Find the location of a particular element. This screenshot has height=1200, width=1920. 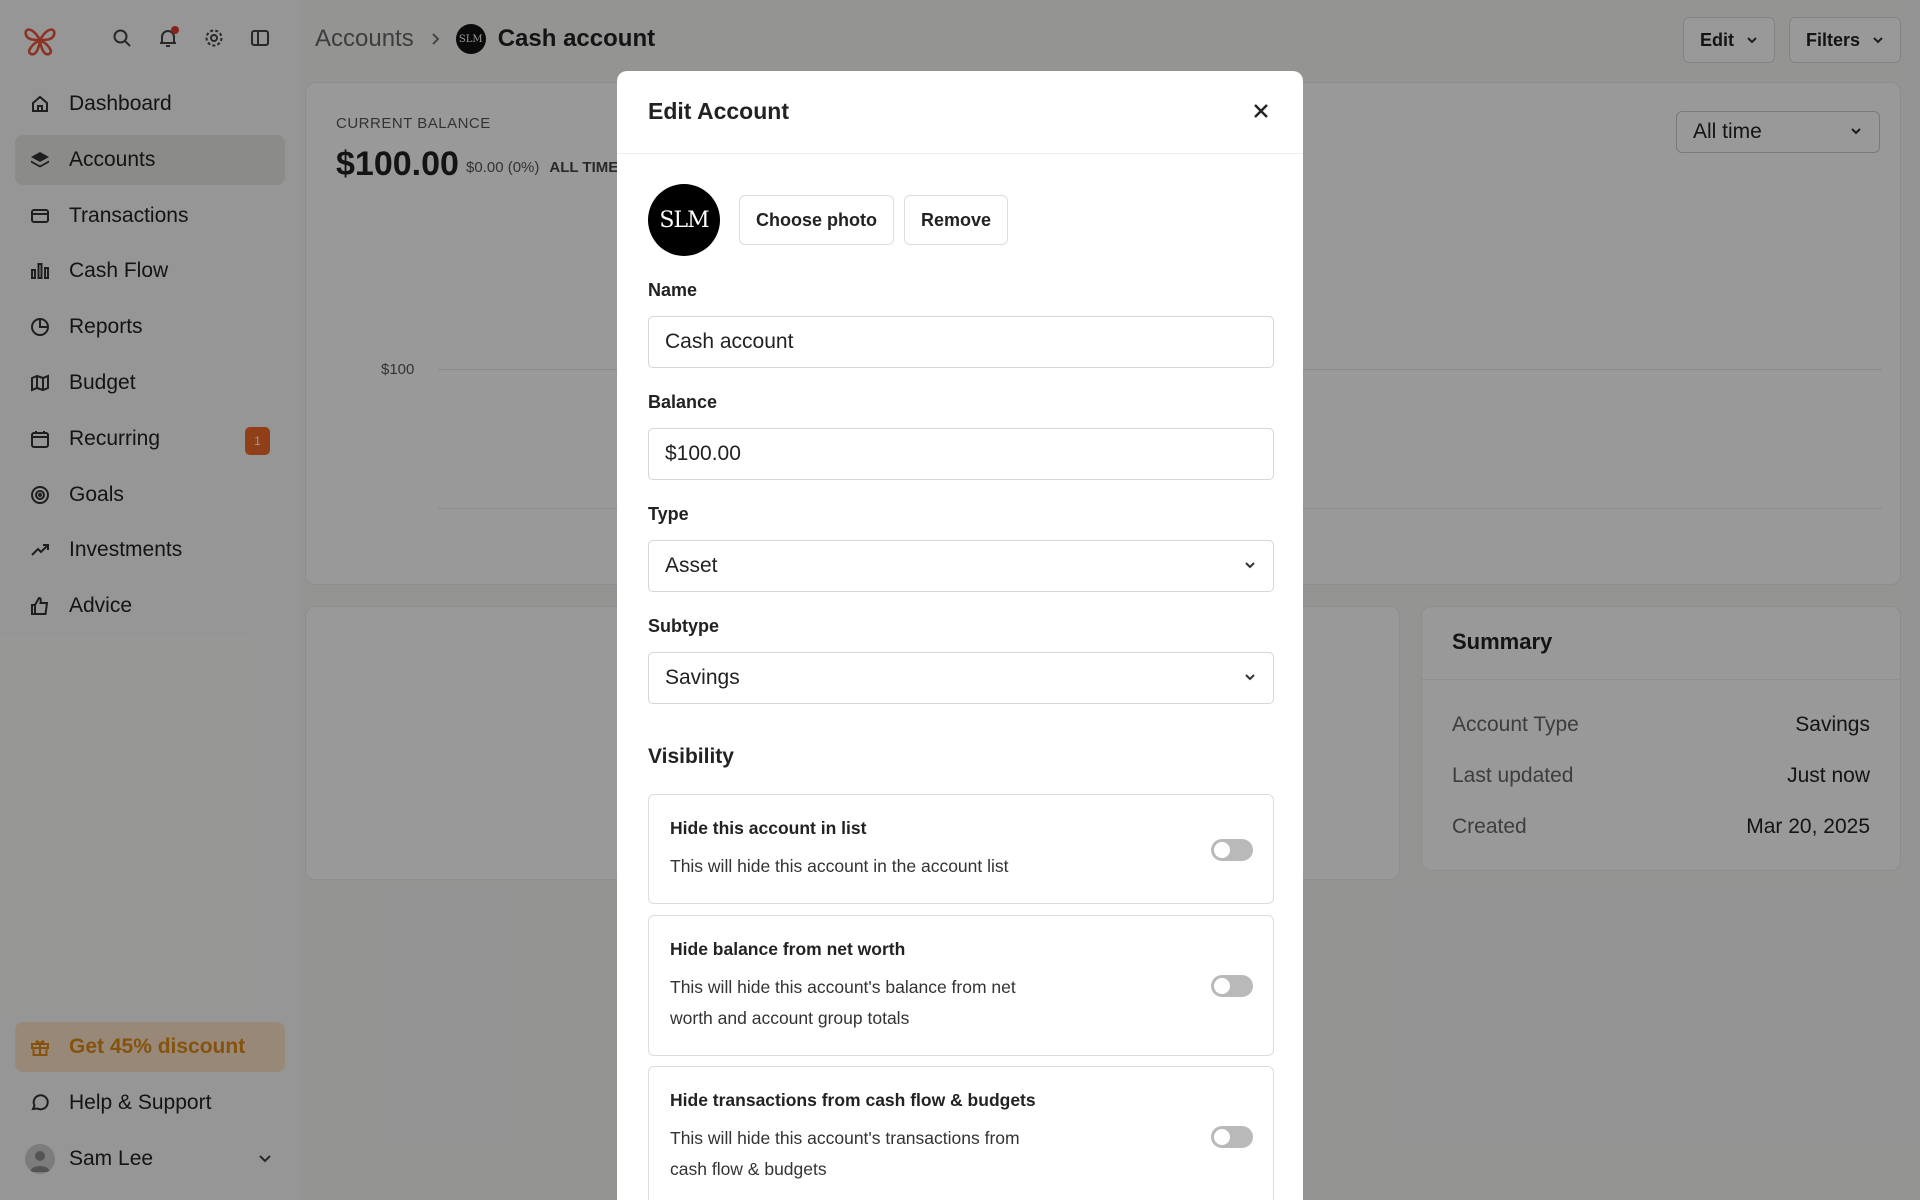

name-input: Cash account is located at coordinates (961, 342).